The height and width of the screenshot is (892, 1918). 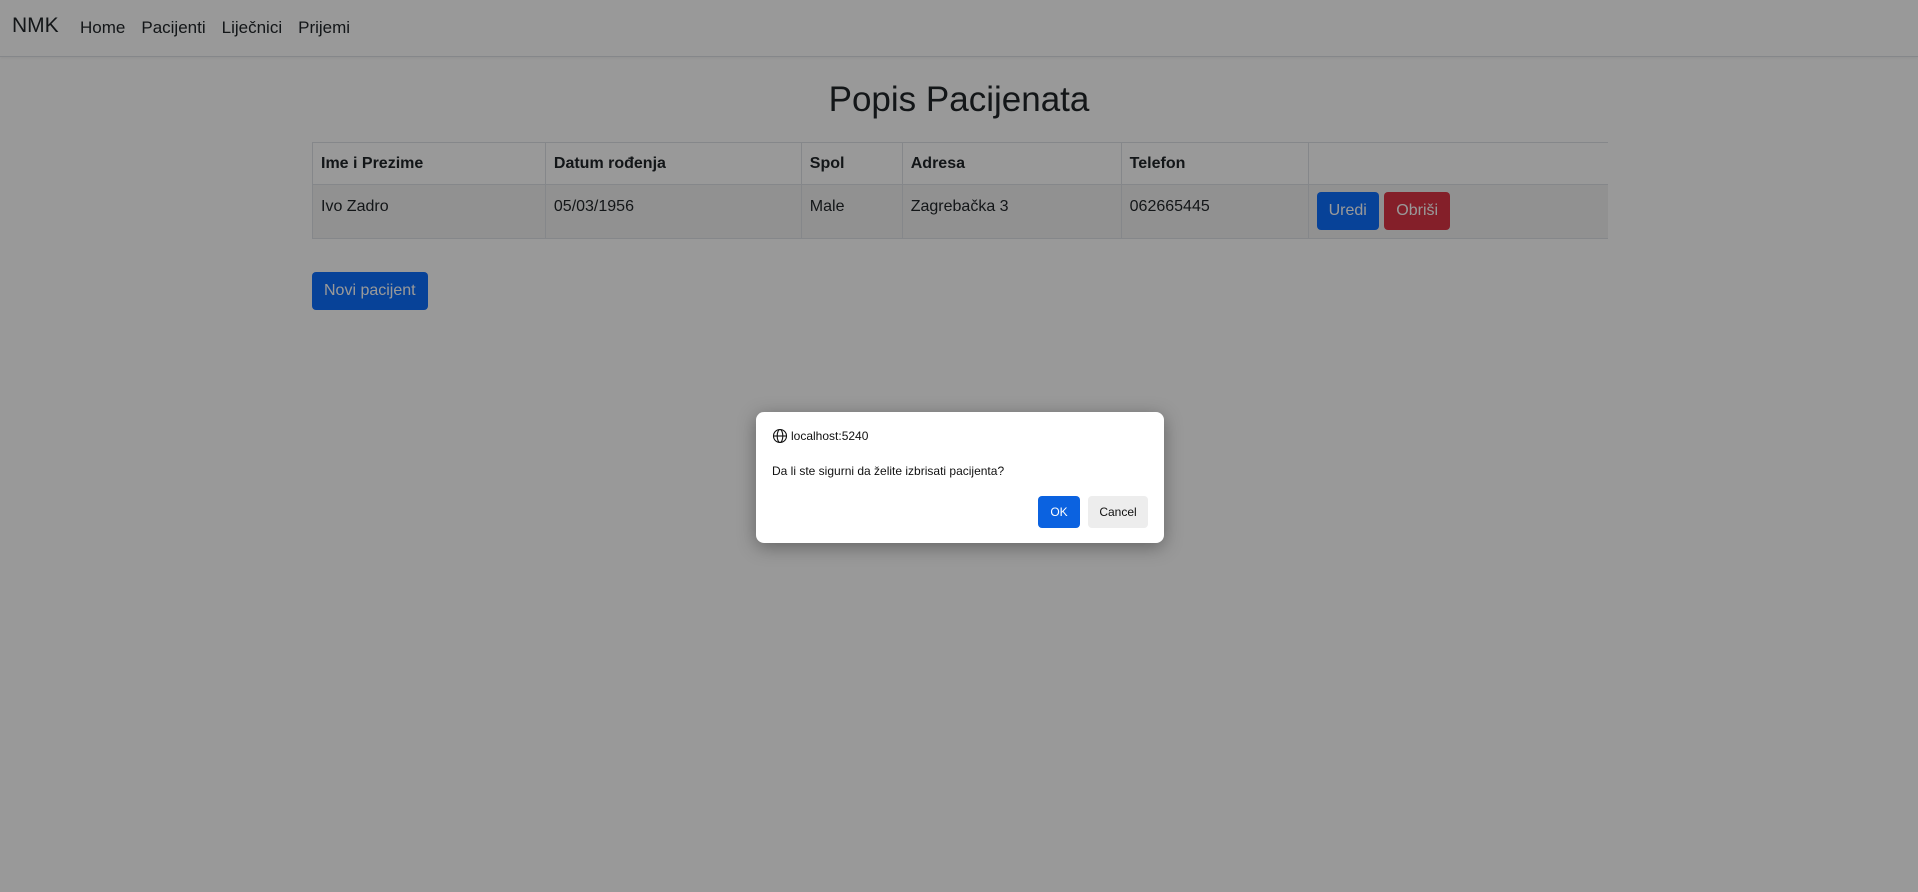 What do you see at coordinates (1059, 512) in the screenshot?
I see `dialog-ok-button: OK` at bounding box center [1059, 512].